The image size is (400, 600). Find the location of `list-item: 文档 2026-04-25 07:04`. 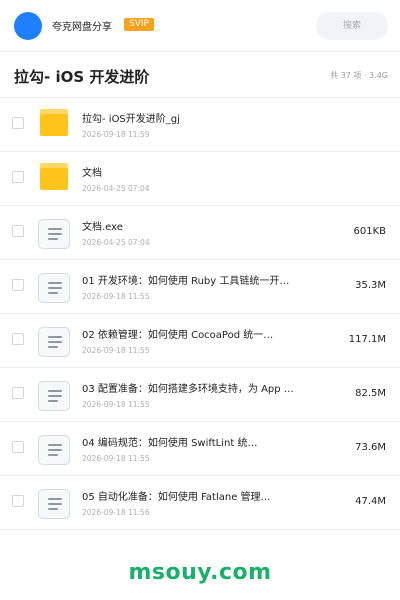

list-item: 文档 2026-04-25 07:04 is located at coordinates (200, 179).